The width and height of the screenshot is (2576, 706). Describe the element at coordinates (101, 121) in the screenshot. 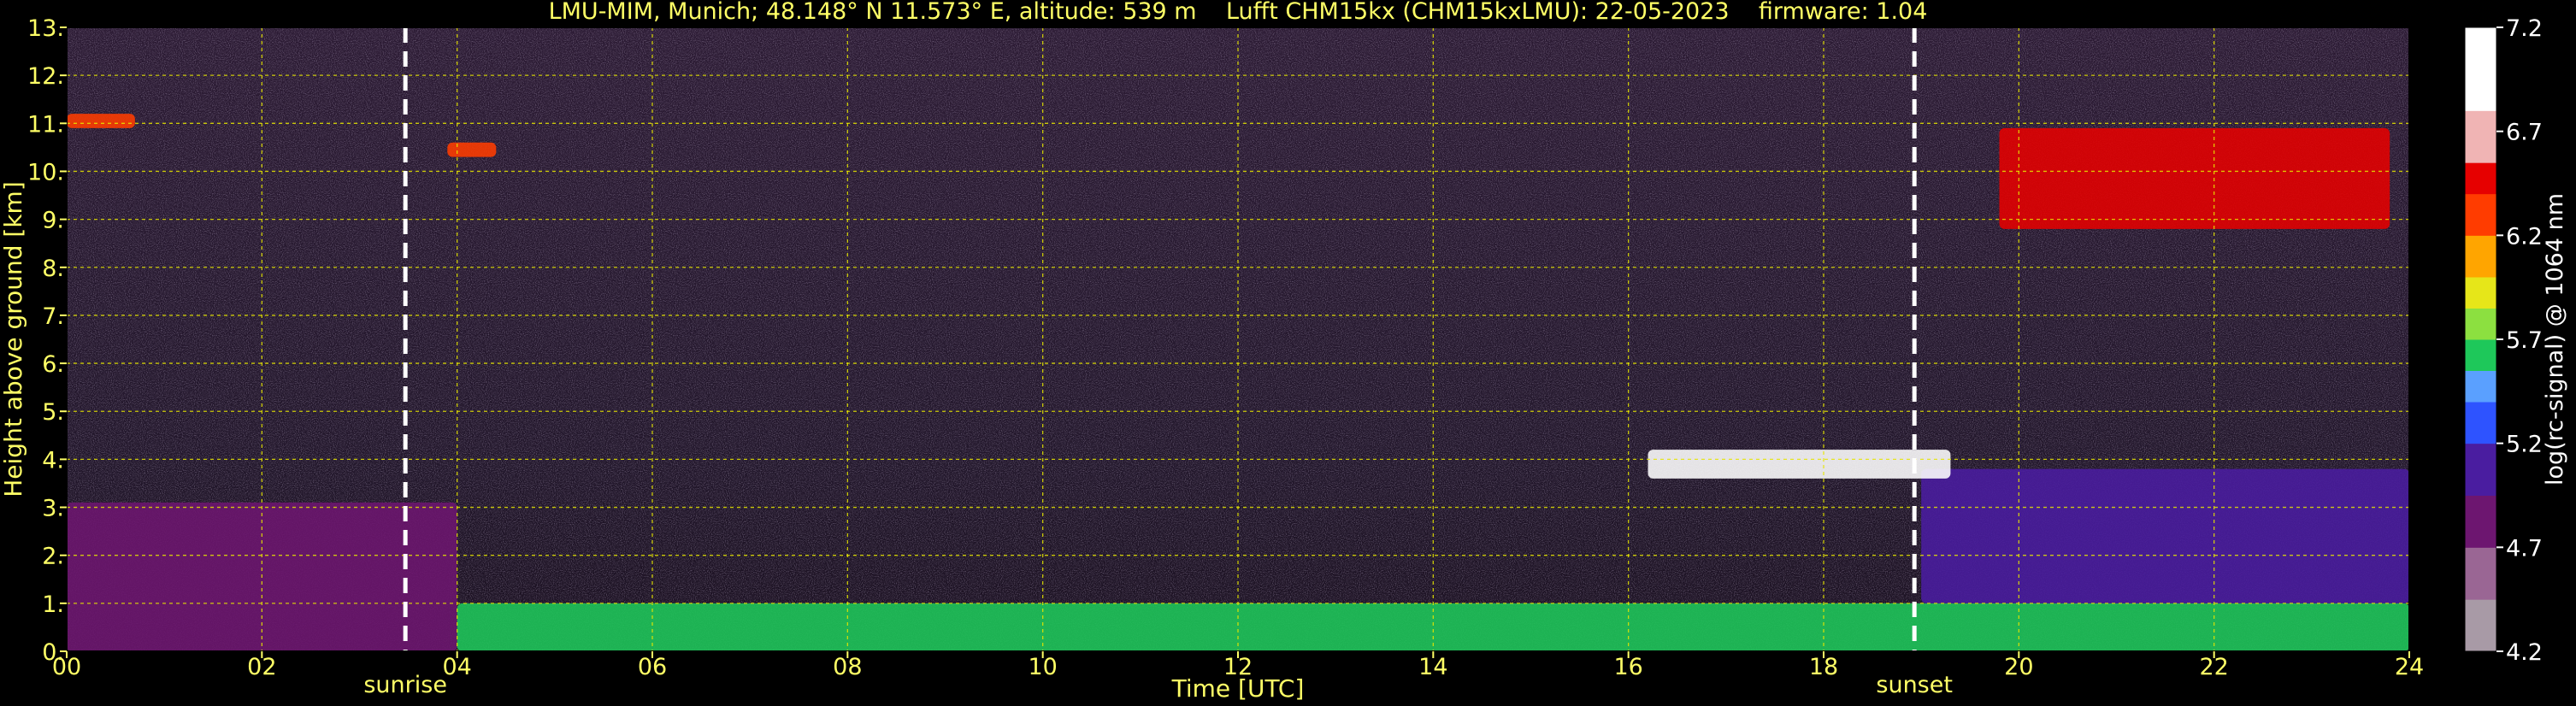

I see `feature-low-cloud` at that location.